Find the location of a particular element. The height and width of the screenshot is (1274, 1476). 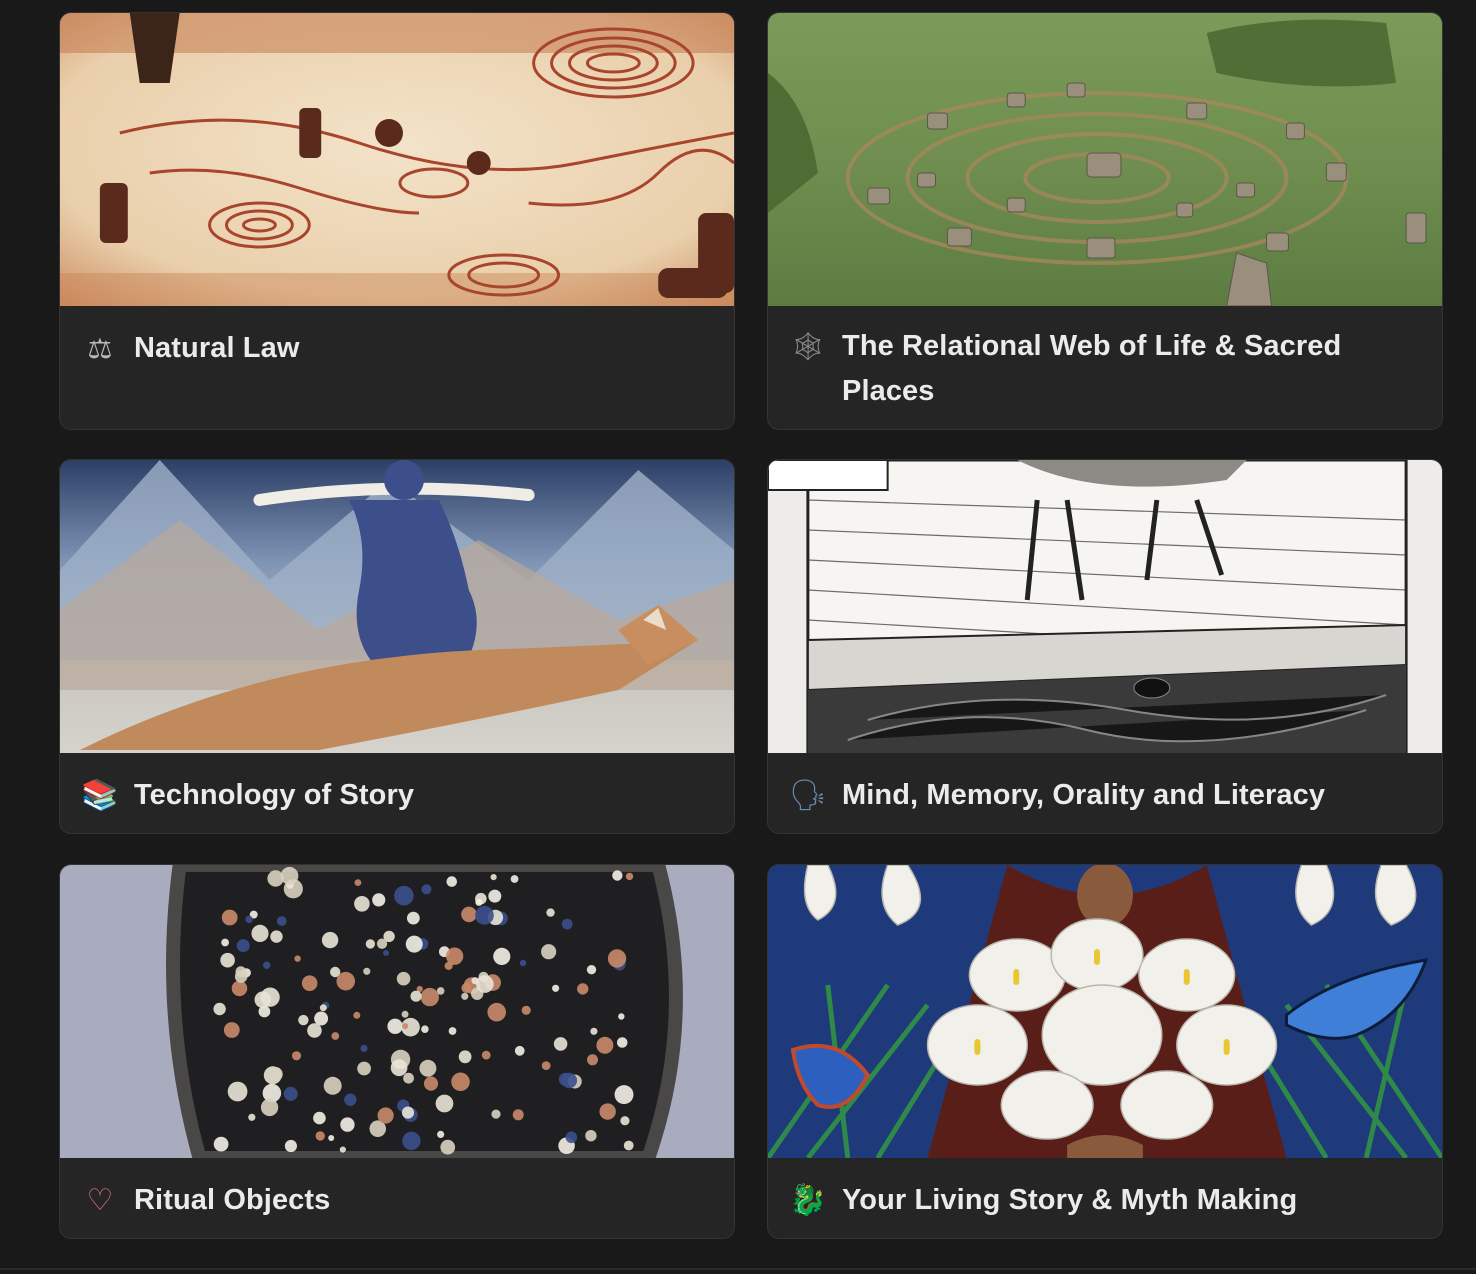

card-caption: 🗣 Mind, Memory, Orality and Literacy is located at coordinates (1105, 785).